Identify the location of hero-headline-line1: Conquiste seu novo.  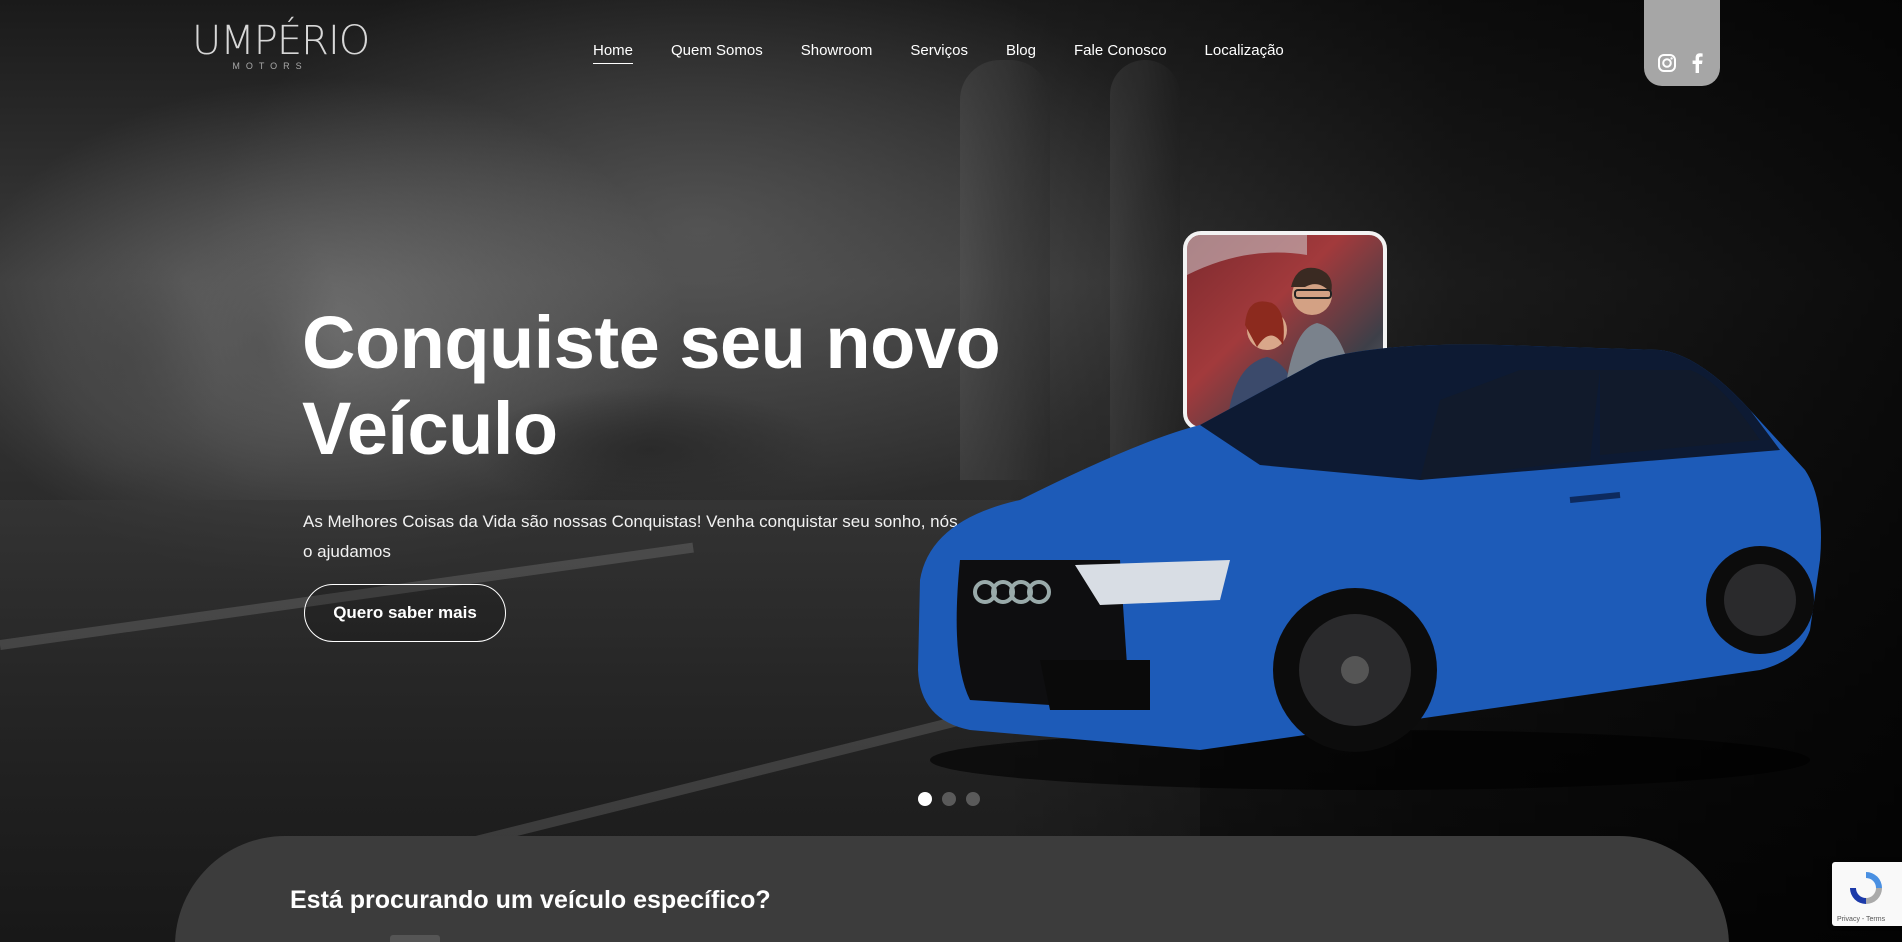
(651, 342).